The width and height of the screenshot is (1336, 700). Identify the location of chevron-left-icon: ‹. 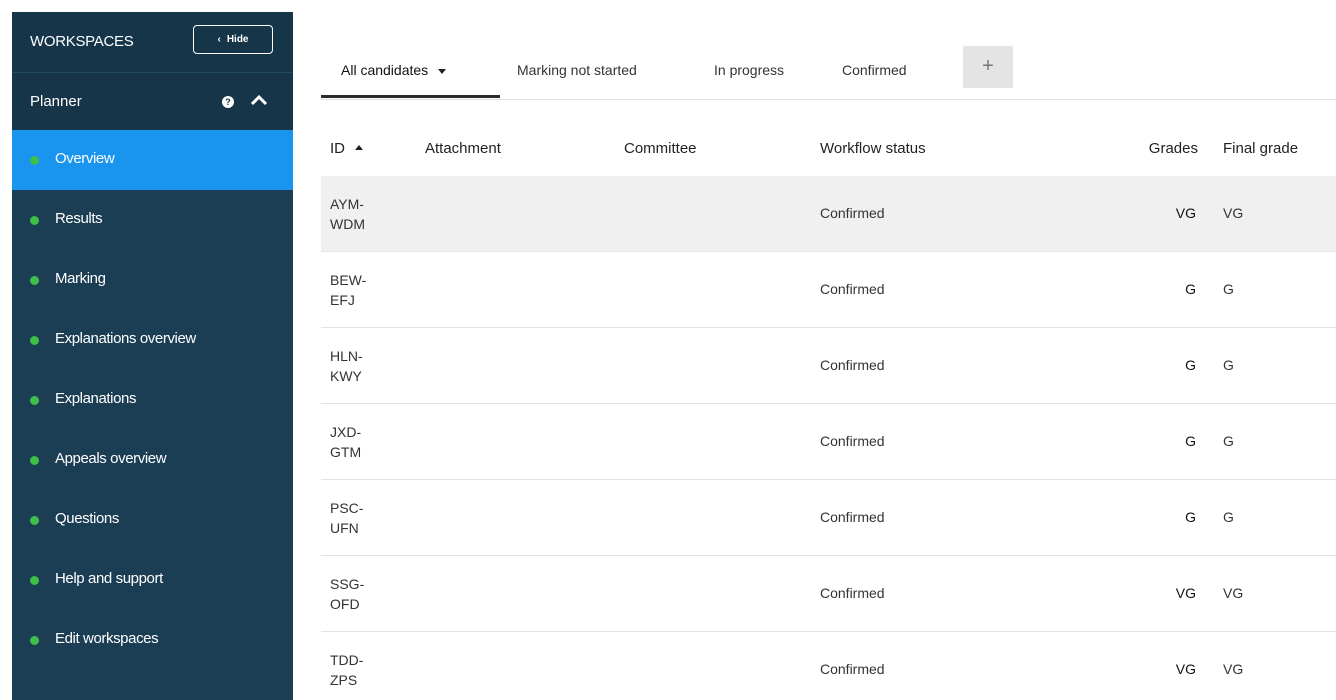
(219, 39).